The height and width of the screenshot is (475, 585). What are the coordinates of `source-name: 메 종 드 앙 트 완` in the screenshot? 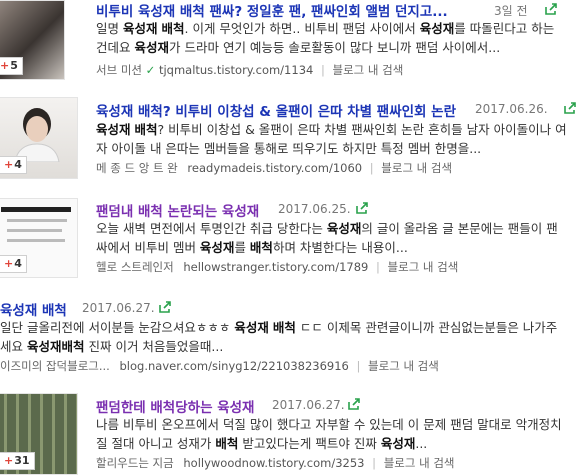 It's located at (137, 168).